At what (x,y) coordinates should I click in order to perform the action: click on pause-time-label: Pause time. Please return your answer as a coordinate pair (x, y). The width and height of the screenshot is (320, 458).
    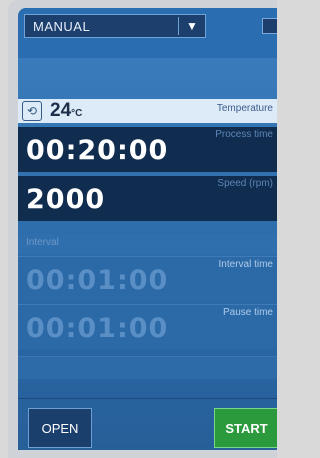
    Looking at the image, I should click on (247, 312).